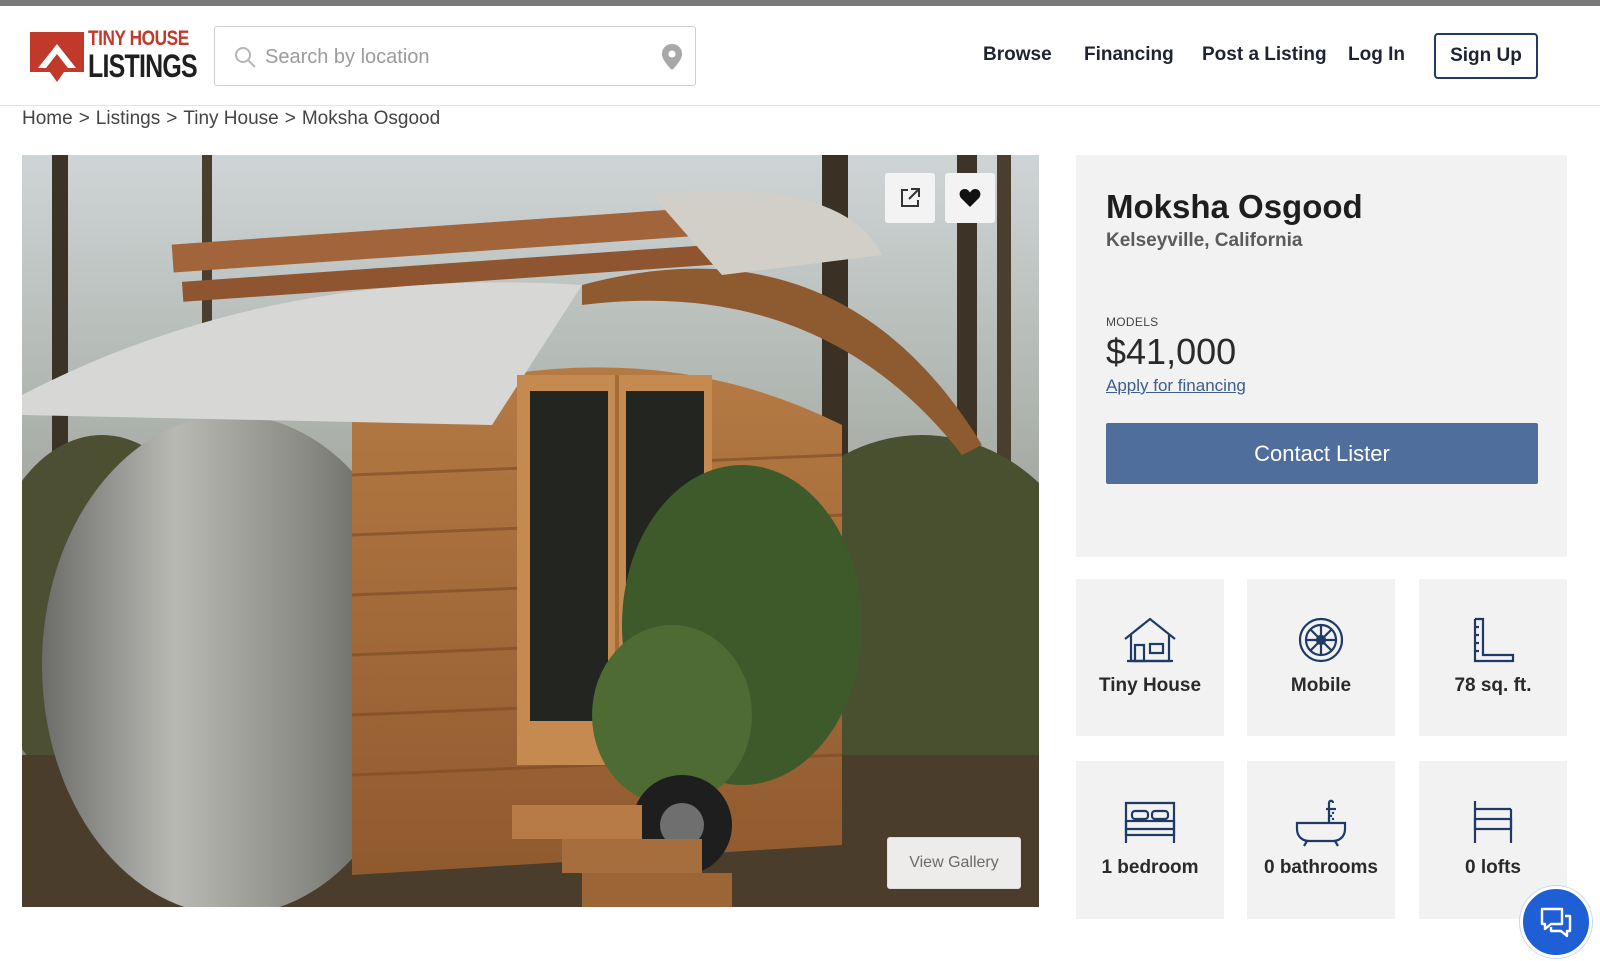  What do you see at coordinates (1493, 867) in the screenshot?
I see `feature-label: 0 lofts` at bounding box center [1493, 867].